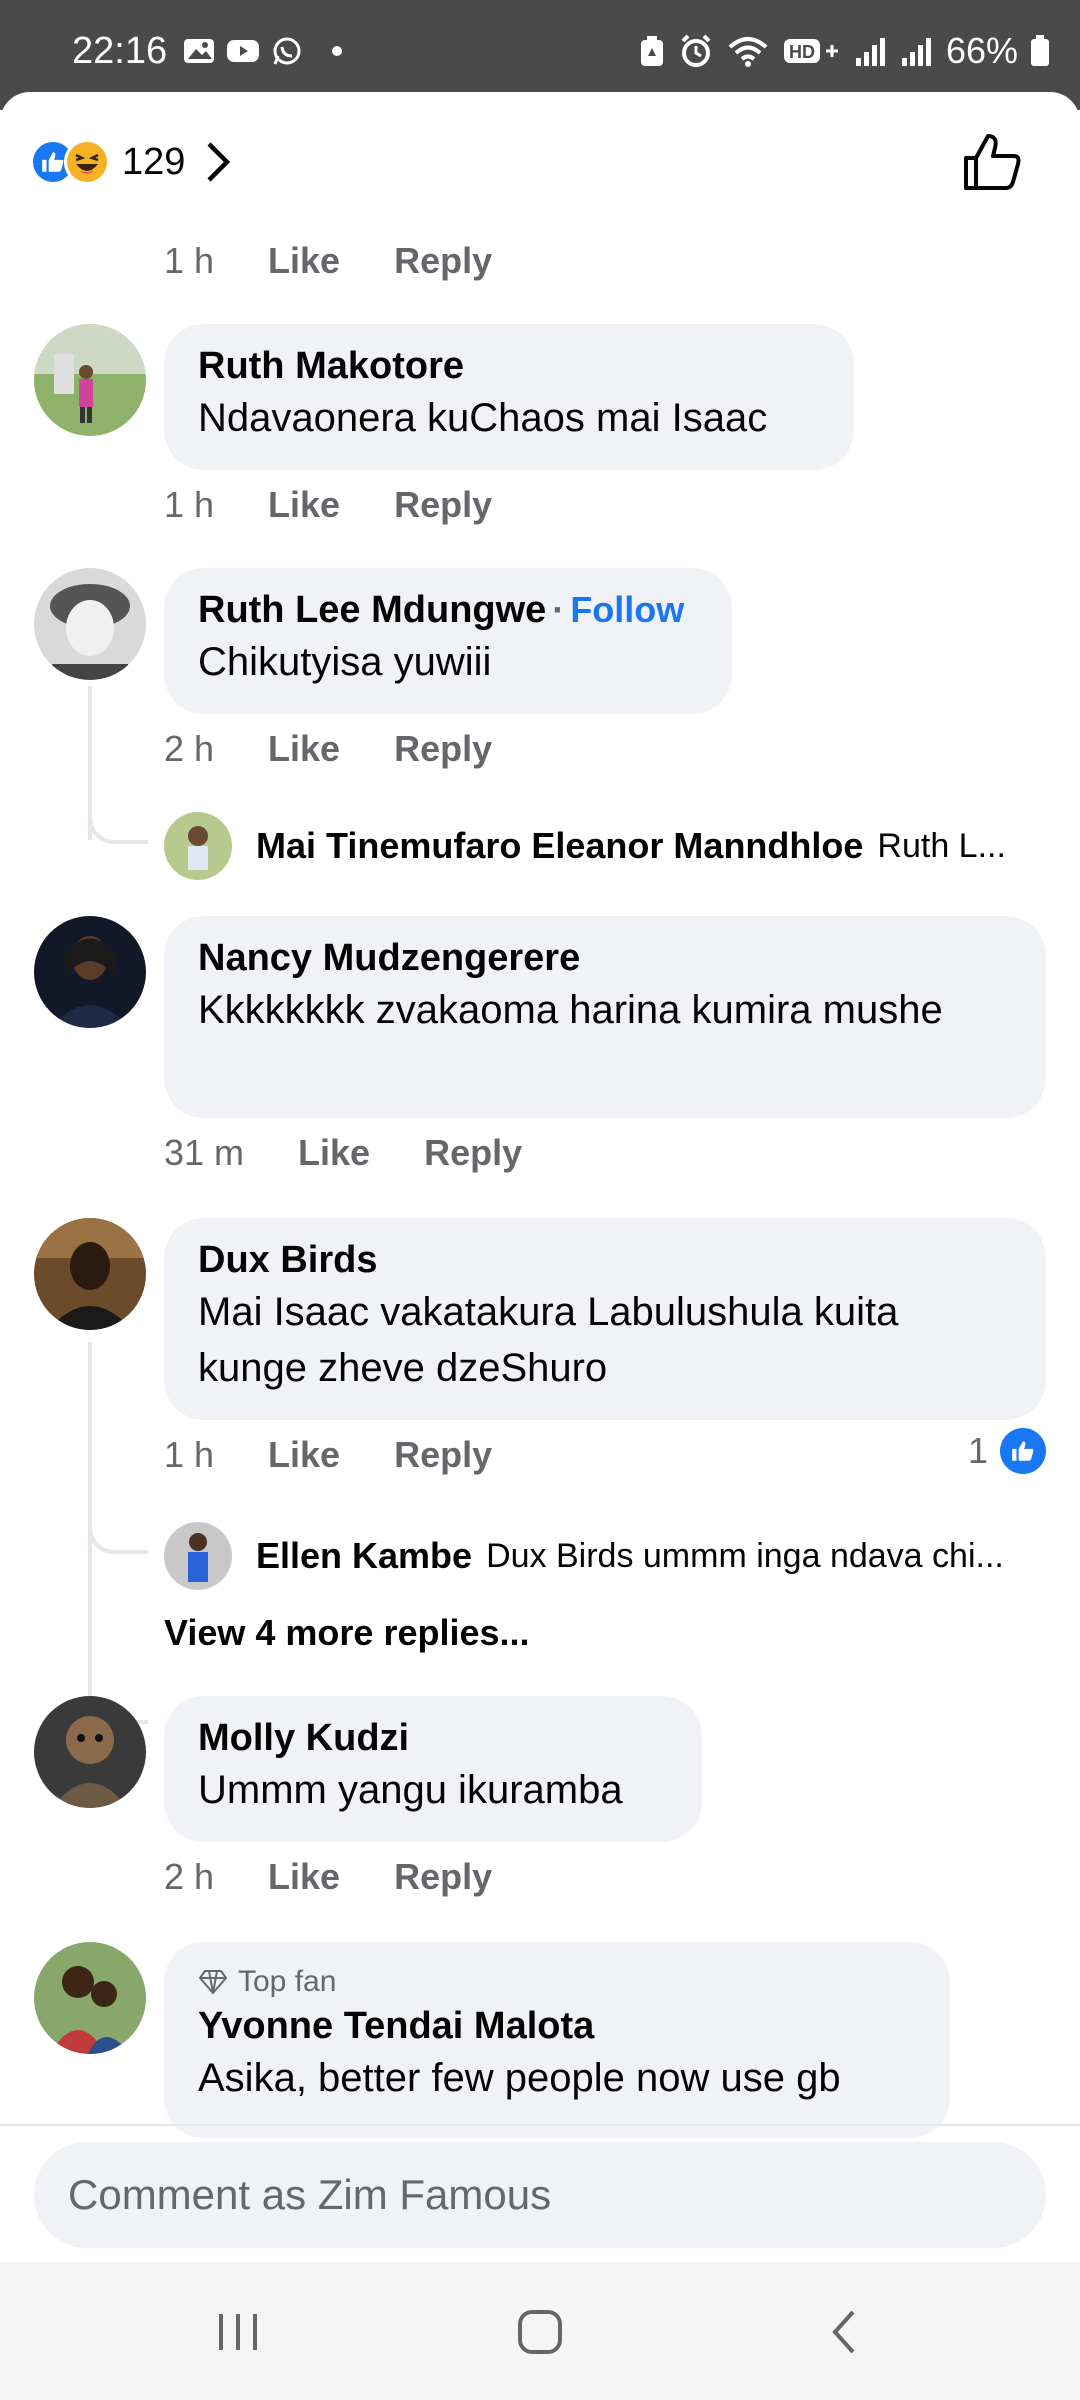 The height and width of the screenshot is (2400, 1080). Describe the element at coordinates (372, 610) in the screenshot. I see `commenter-name: Ruth Lee Mdungwe` at that location.